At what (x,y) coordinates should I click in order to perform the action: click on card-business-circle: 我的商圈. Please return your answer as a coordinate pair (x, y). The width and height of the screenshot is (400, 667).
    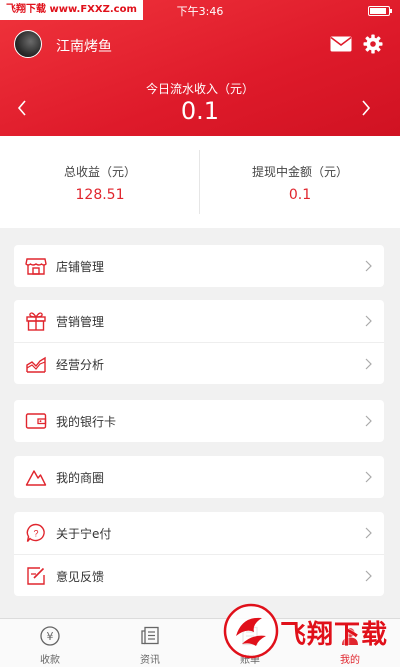
    Looking at the image, I should click on (199, 477).